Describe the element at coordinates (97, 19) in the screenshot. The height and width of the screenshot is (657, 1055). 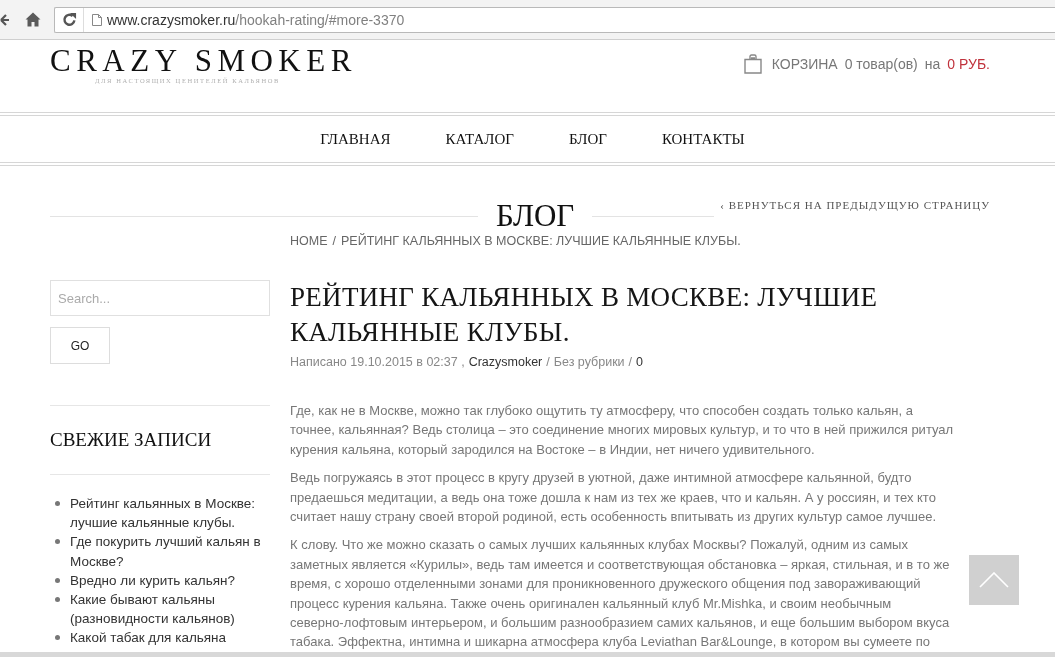
I see `page-icon` at that location.